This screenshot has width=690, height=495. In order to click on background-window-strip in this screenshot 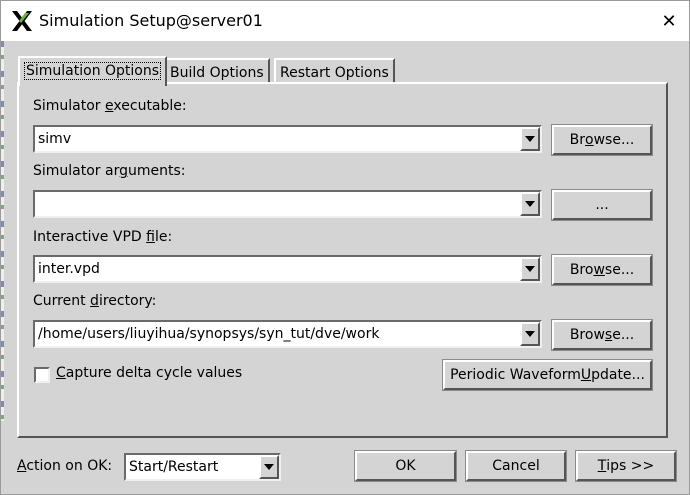, I will do `click(2, 231)`.